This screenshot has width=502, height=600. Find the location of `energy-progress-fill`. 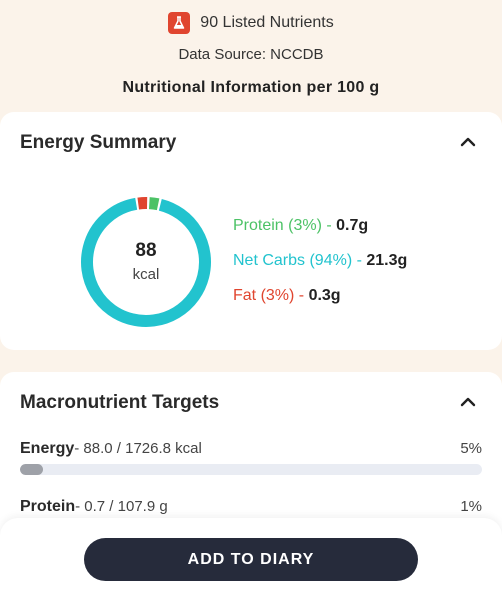

energy-progress-fill is located at coordinates (32, 469).